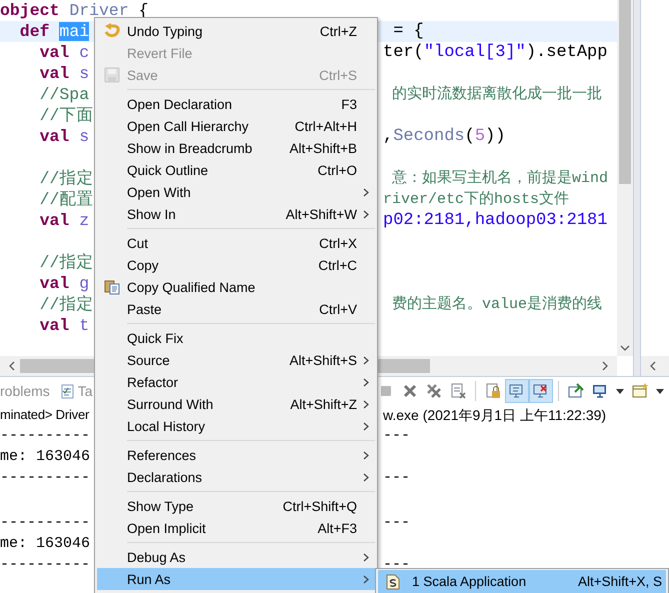 The height and width of the screenshot is (593, 669). What do you see at coordinates (84, 220) in the screenshot?
I see `code-text: z` at bounding box center [84, 220].